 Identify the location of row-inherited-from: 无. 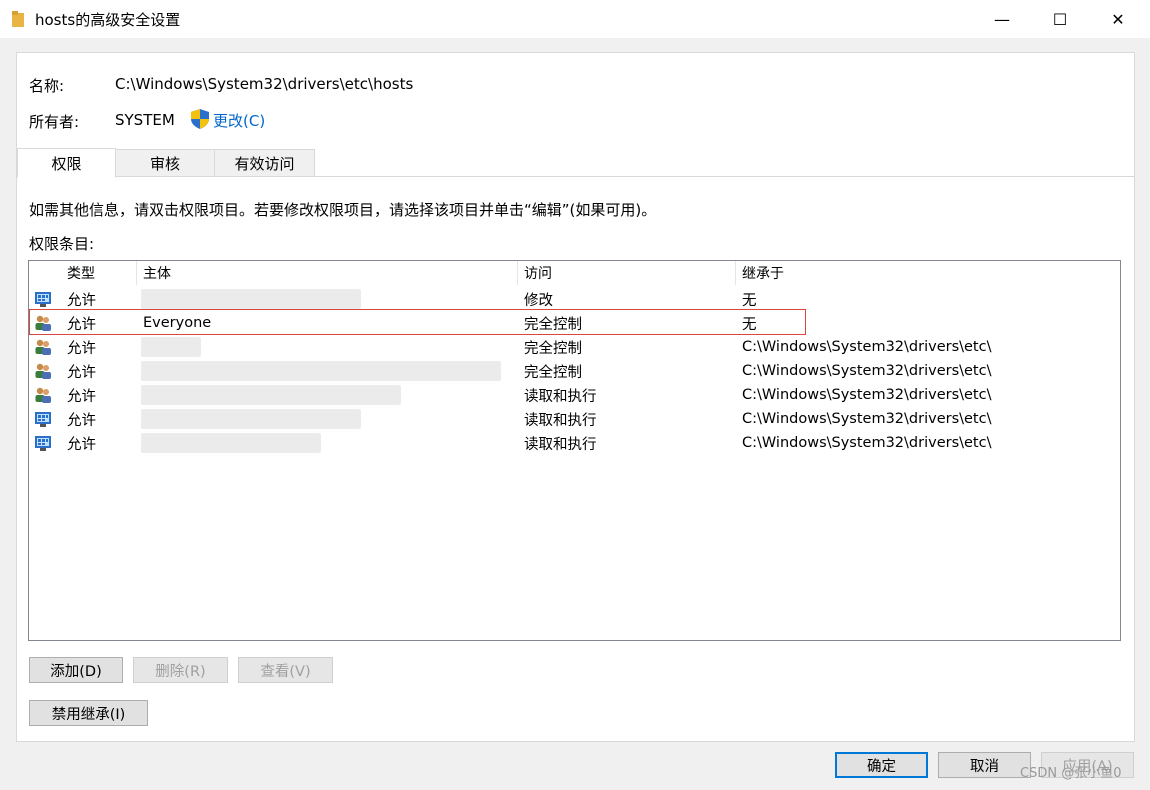
(749, 300).